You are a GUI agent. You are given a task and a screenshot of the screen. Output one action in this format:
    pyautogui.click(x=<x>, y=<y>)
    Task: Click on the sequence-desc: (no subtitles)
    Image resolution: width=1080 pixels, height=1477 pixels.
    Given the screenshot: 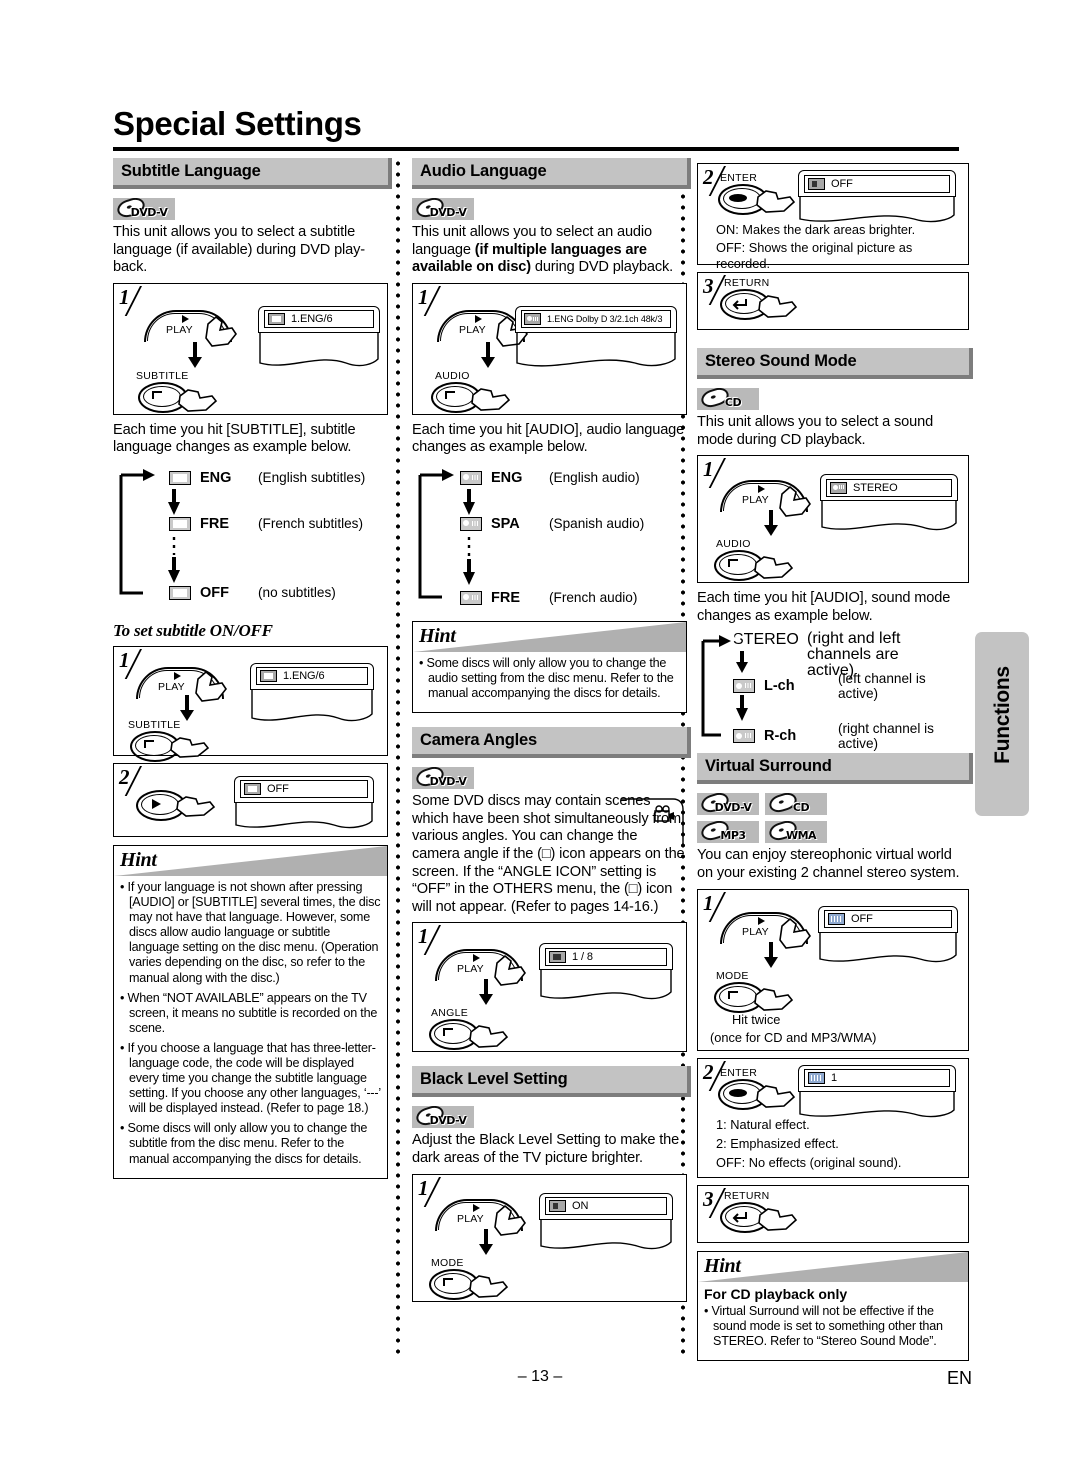 What is the action you would take?
    pyautogui.click(x=297, y=593)
    